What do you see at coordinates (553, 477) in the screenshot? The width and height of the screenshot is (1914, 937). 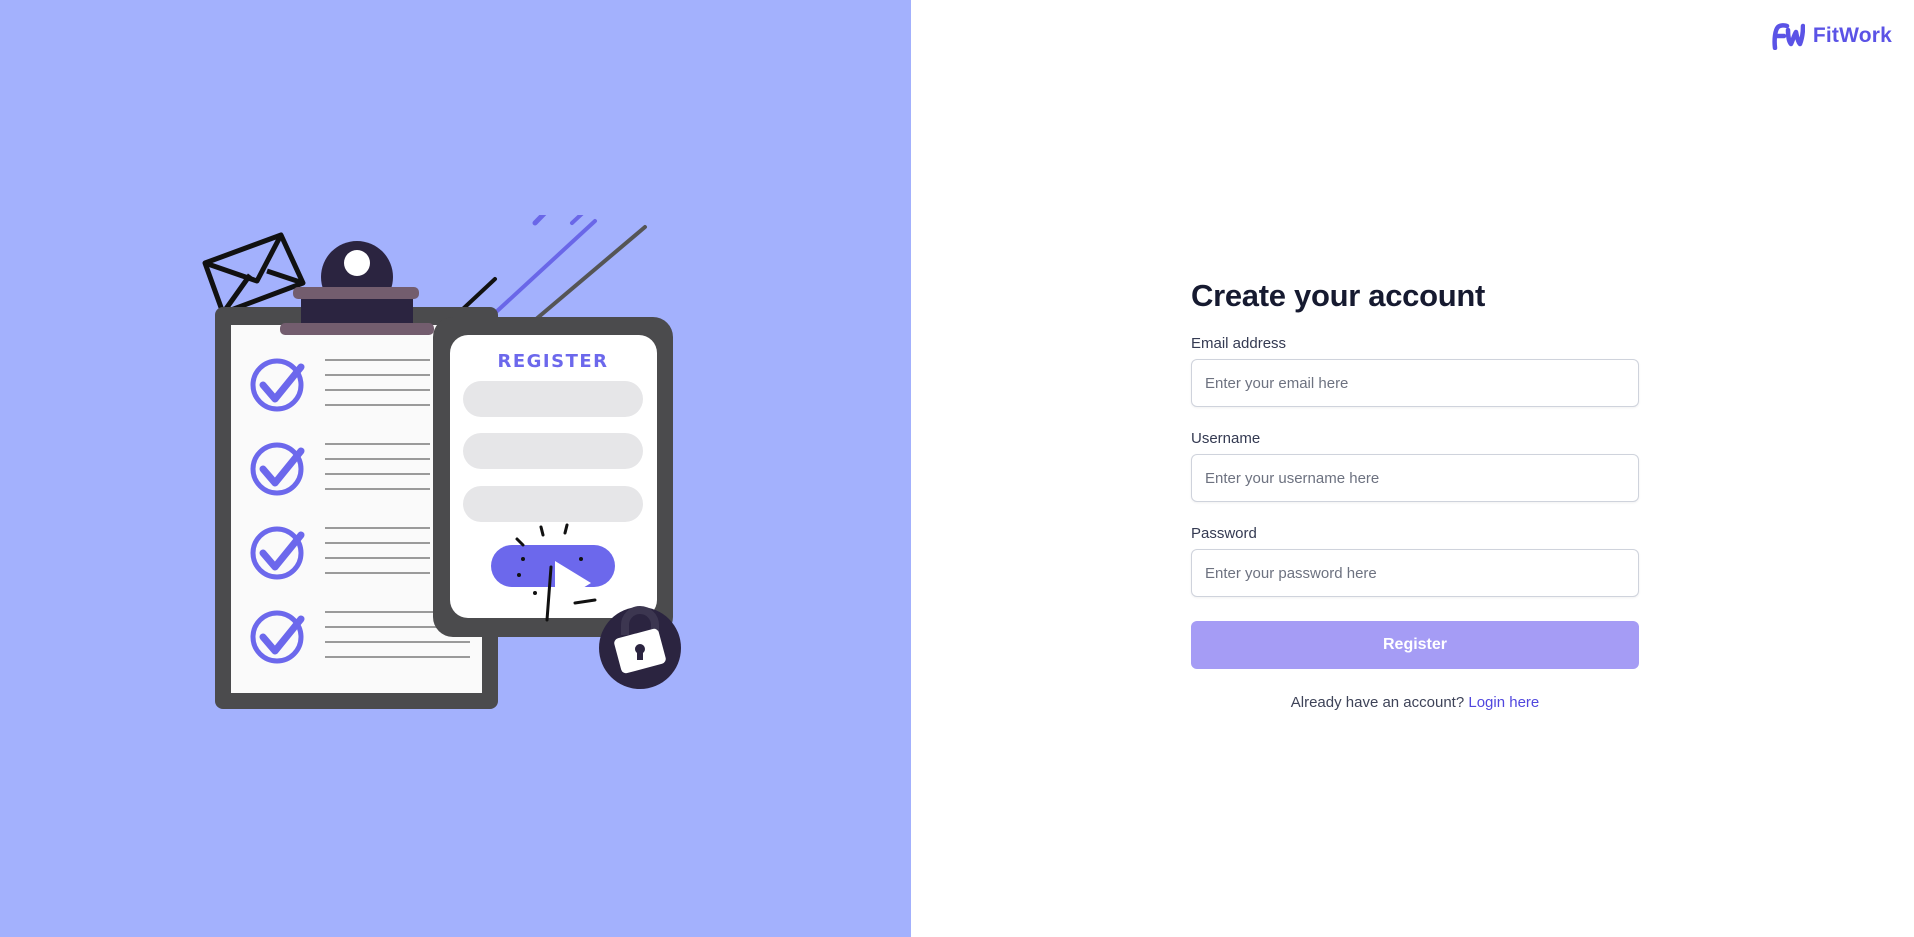 I see `register-card: REGISTER` at bounding box center [553, 477].